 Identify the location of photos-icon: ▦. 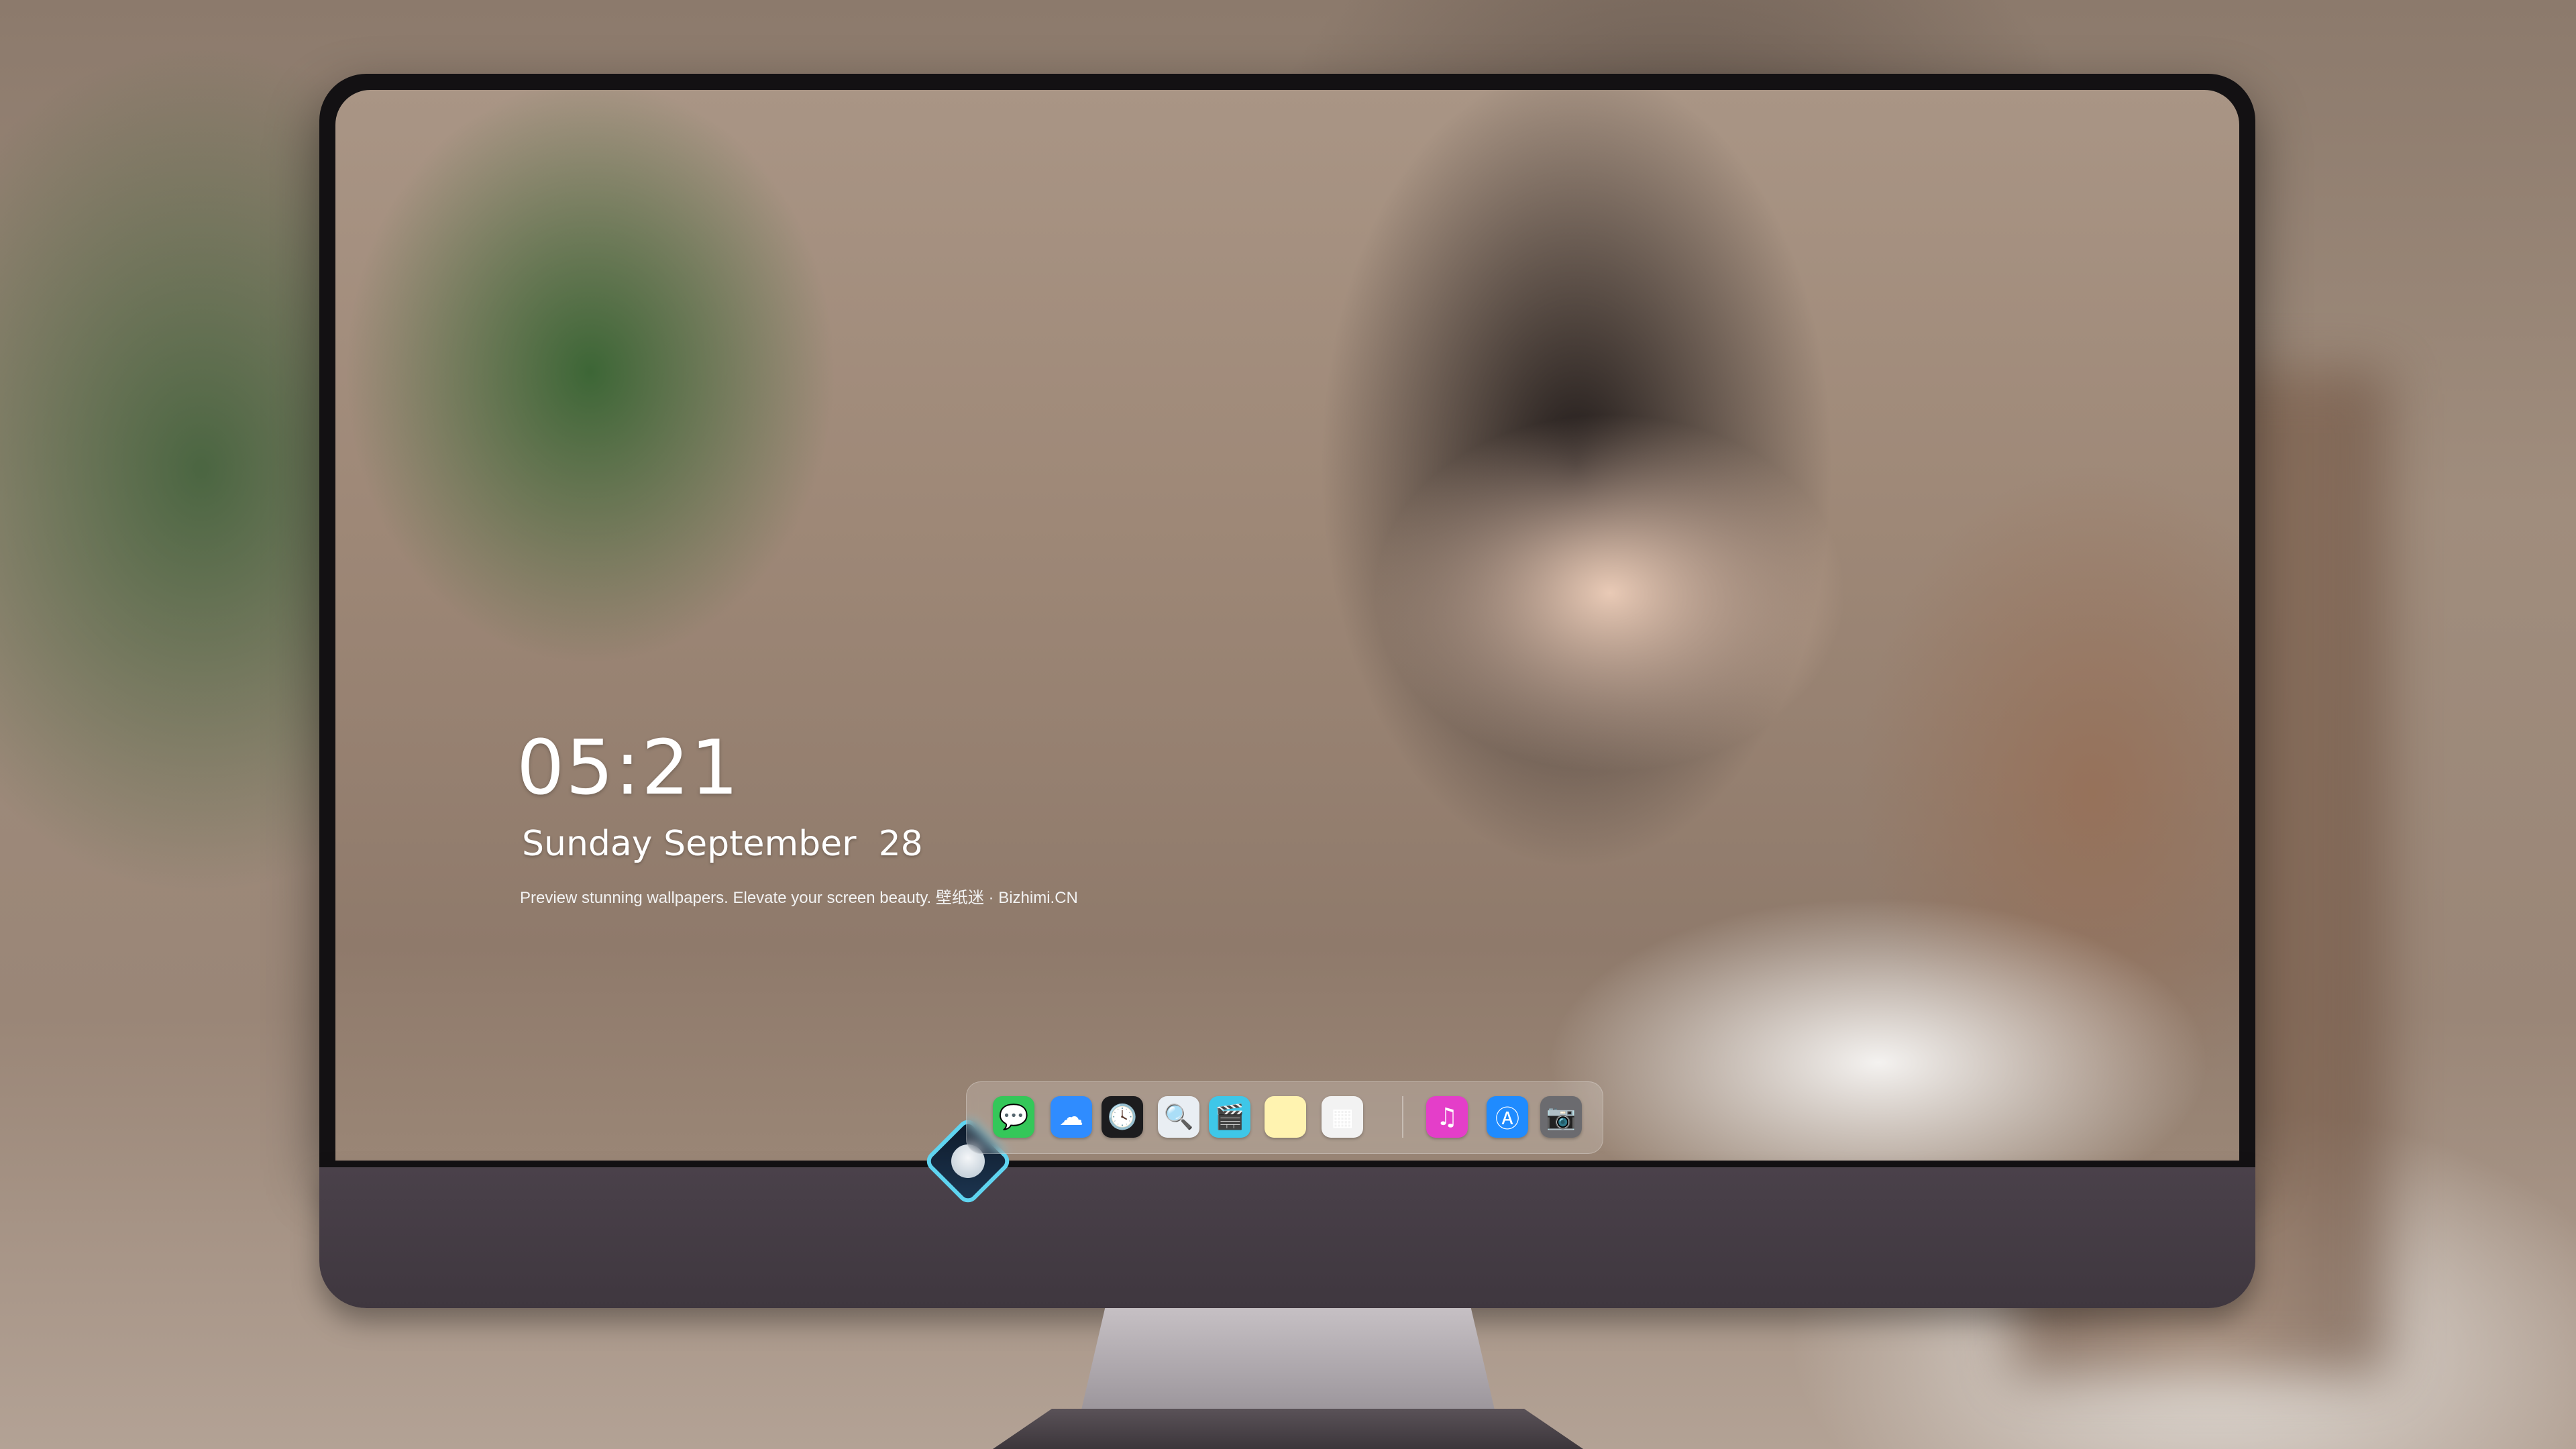
(1342, 1117).